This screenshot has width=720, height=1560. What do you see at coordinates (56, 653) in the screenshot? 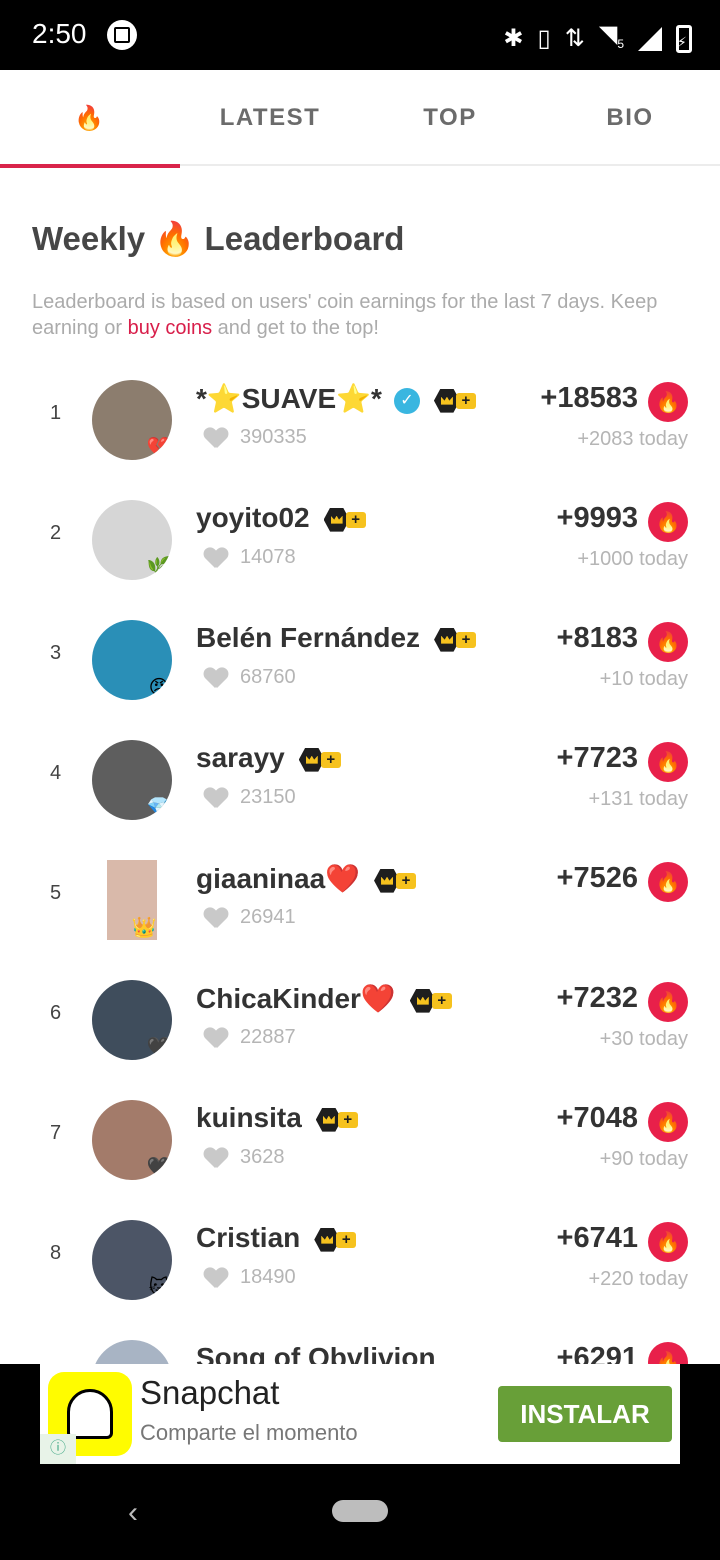
I see `rank-number: 3` at bounding box center [56, 653].